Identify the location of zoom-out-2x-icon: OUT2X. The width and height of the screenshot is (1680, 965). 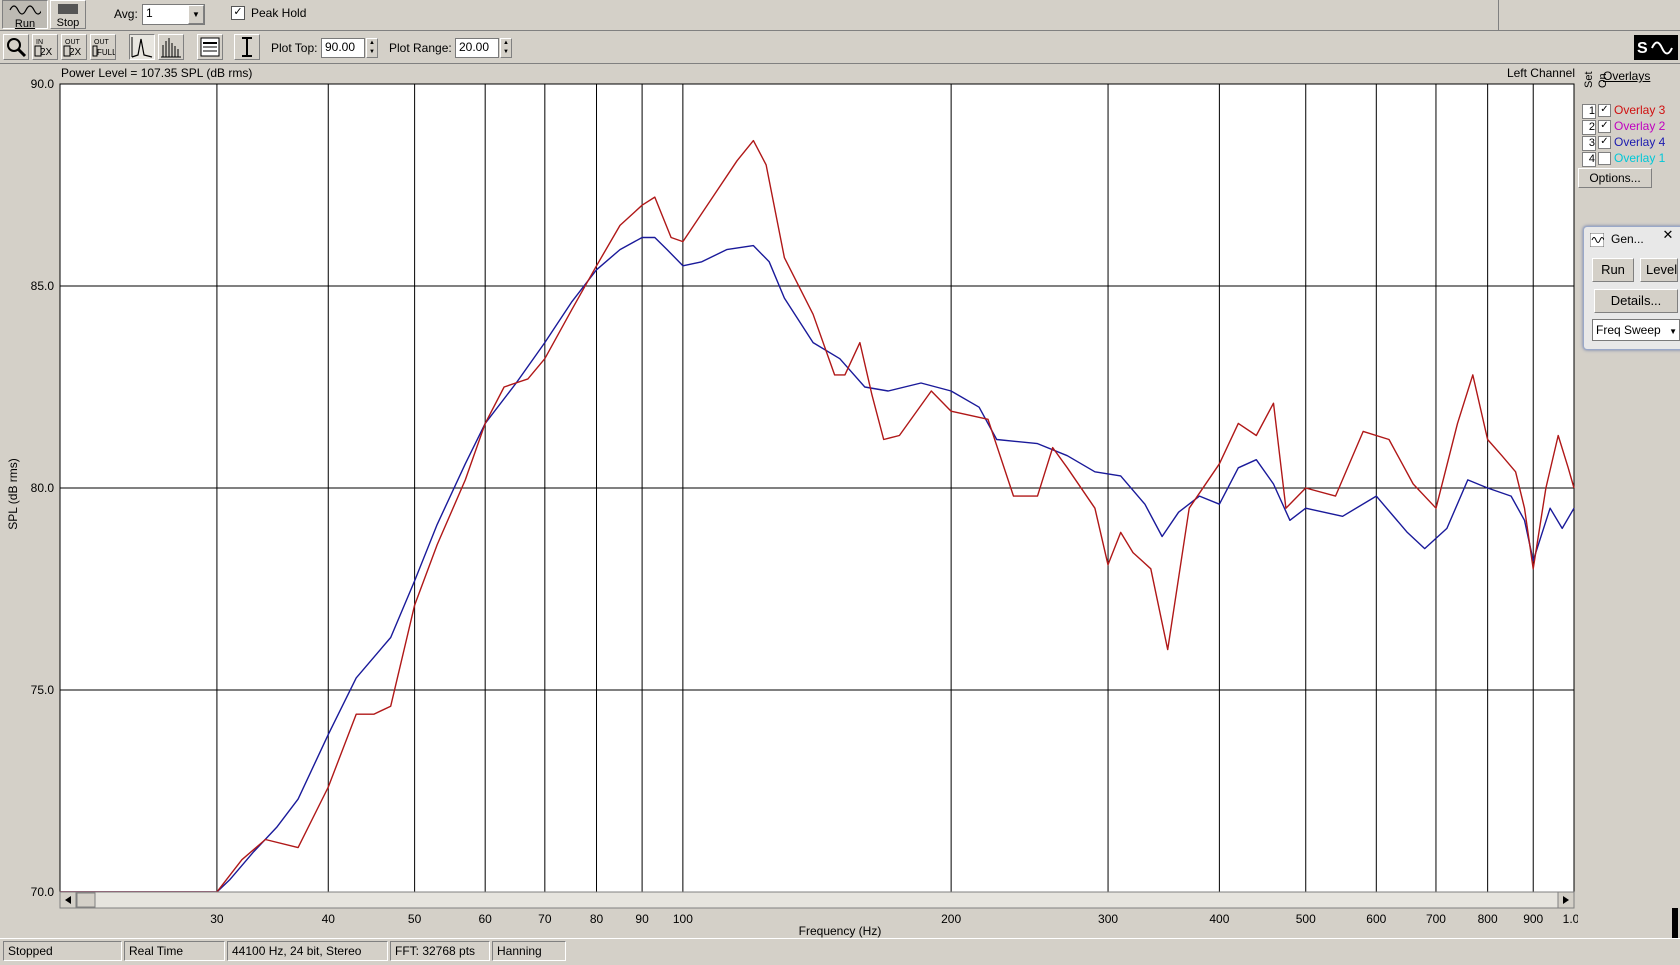
(72, 48).